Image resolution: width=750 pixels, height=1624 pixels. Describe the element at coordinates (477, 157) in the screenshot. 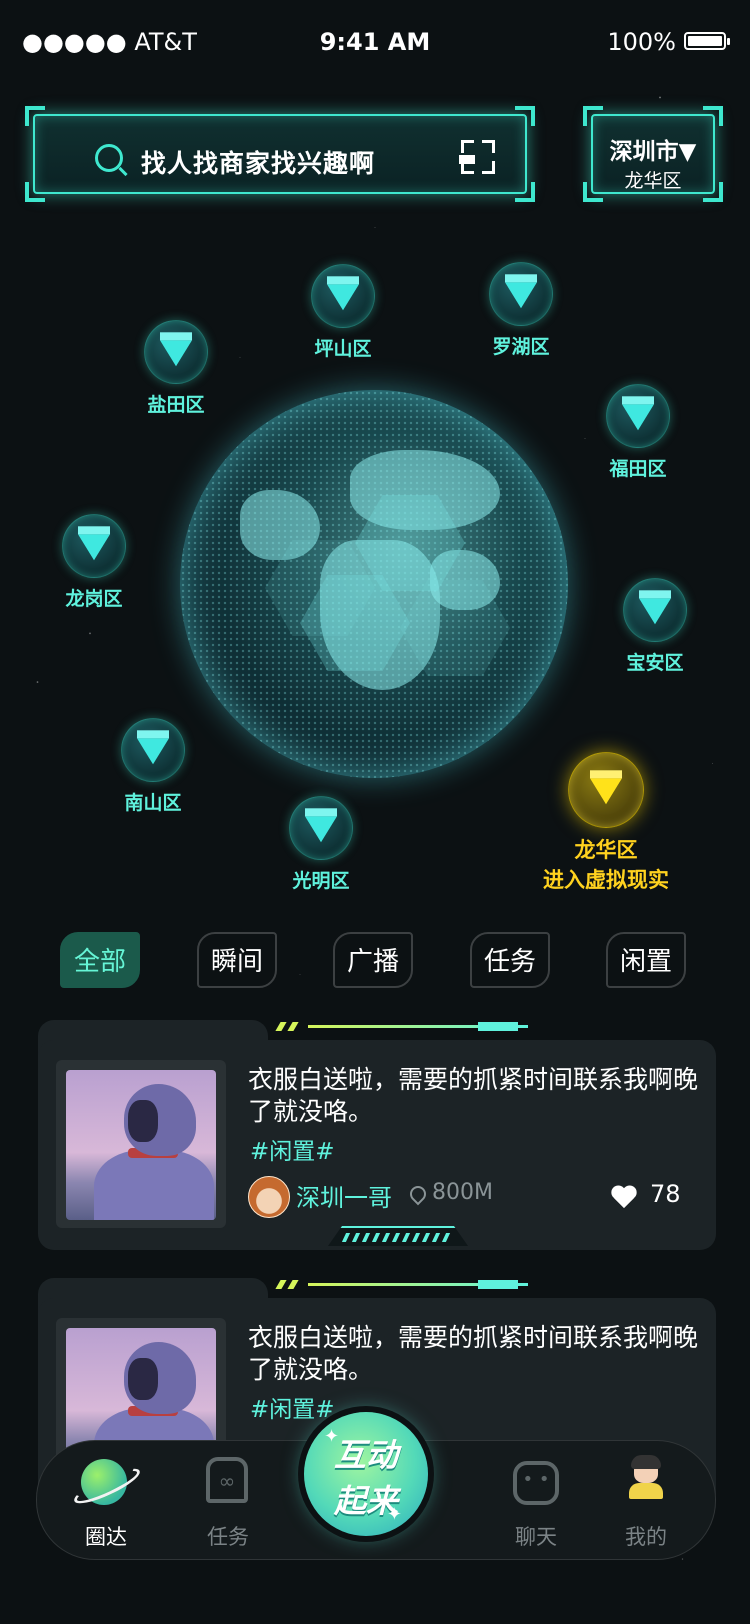

I see `scan-icon` at that location.